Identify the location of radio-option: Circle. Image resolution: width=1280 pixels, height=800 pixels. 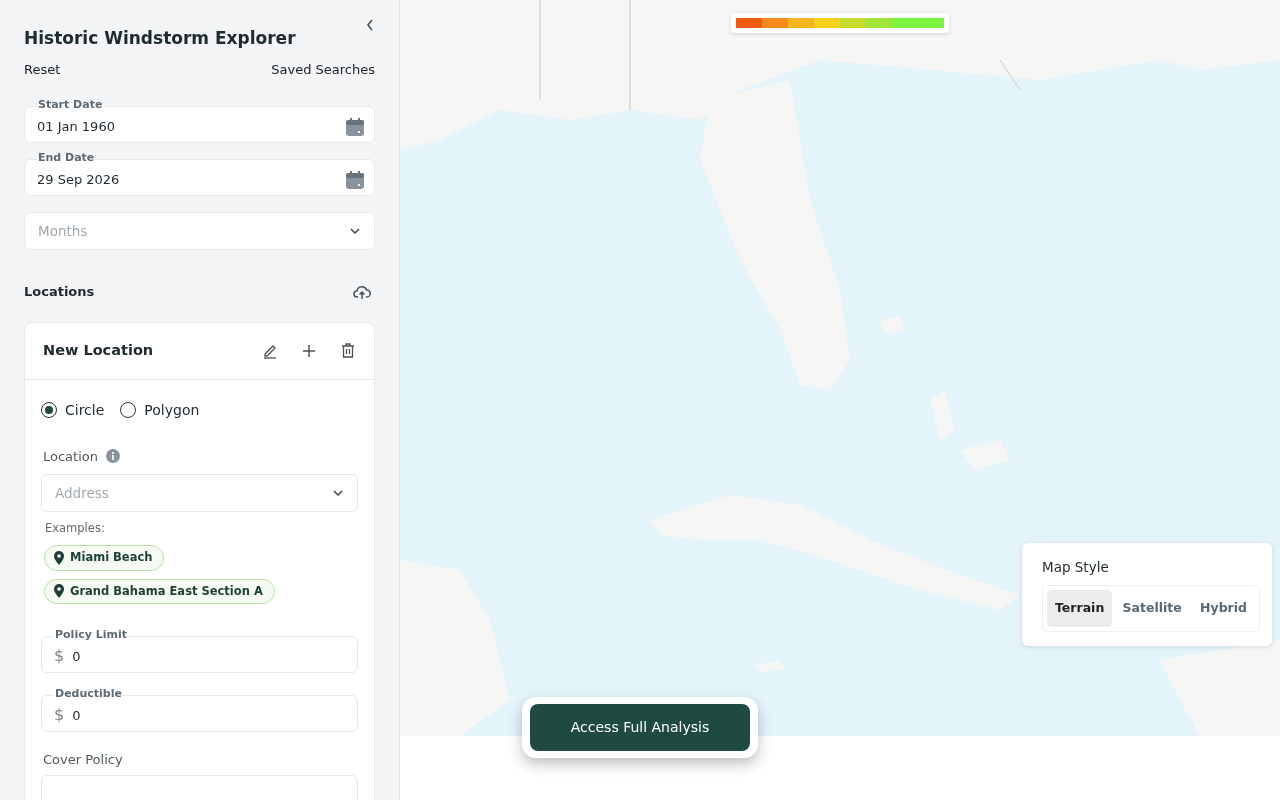
(73, 410).